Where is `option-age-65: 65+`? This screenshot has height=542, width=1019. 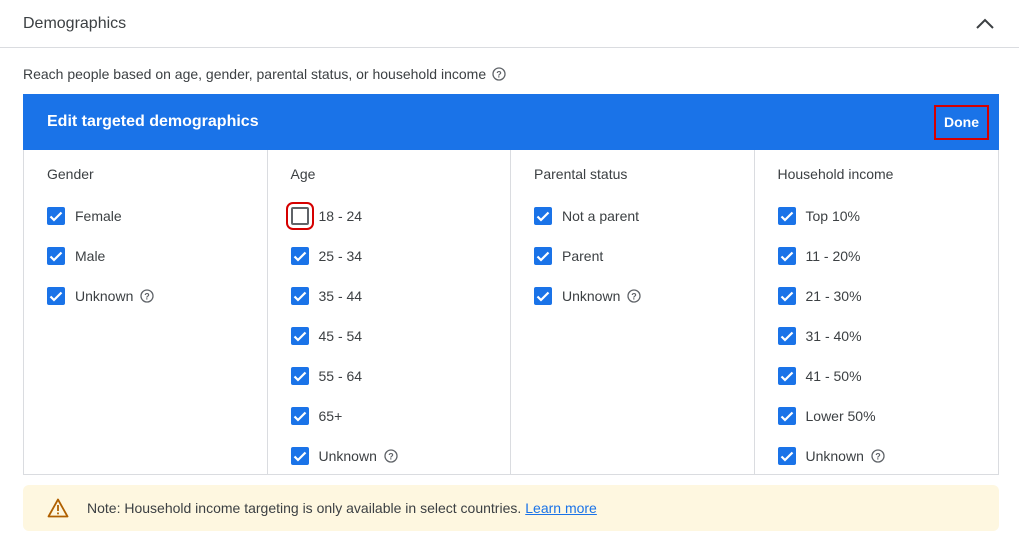 option-age-65: 65+ is located at coordinates (400, 416).